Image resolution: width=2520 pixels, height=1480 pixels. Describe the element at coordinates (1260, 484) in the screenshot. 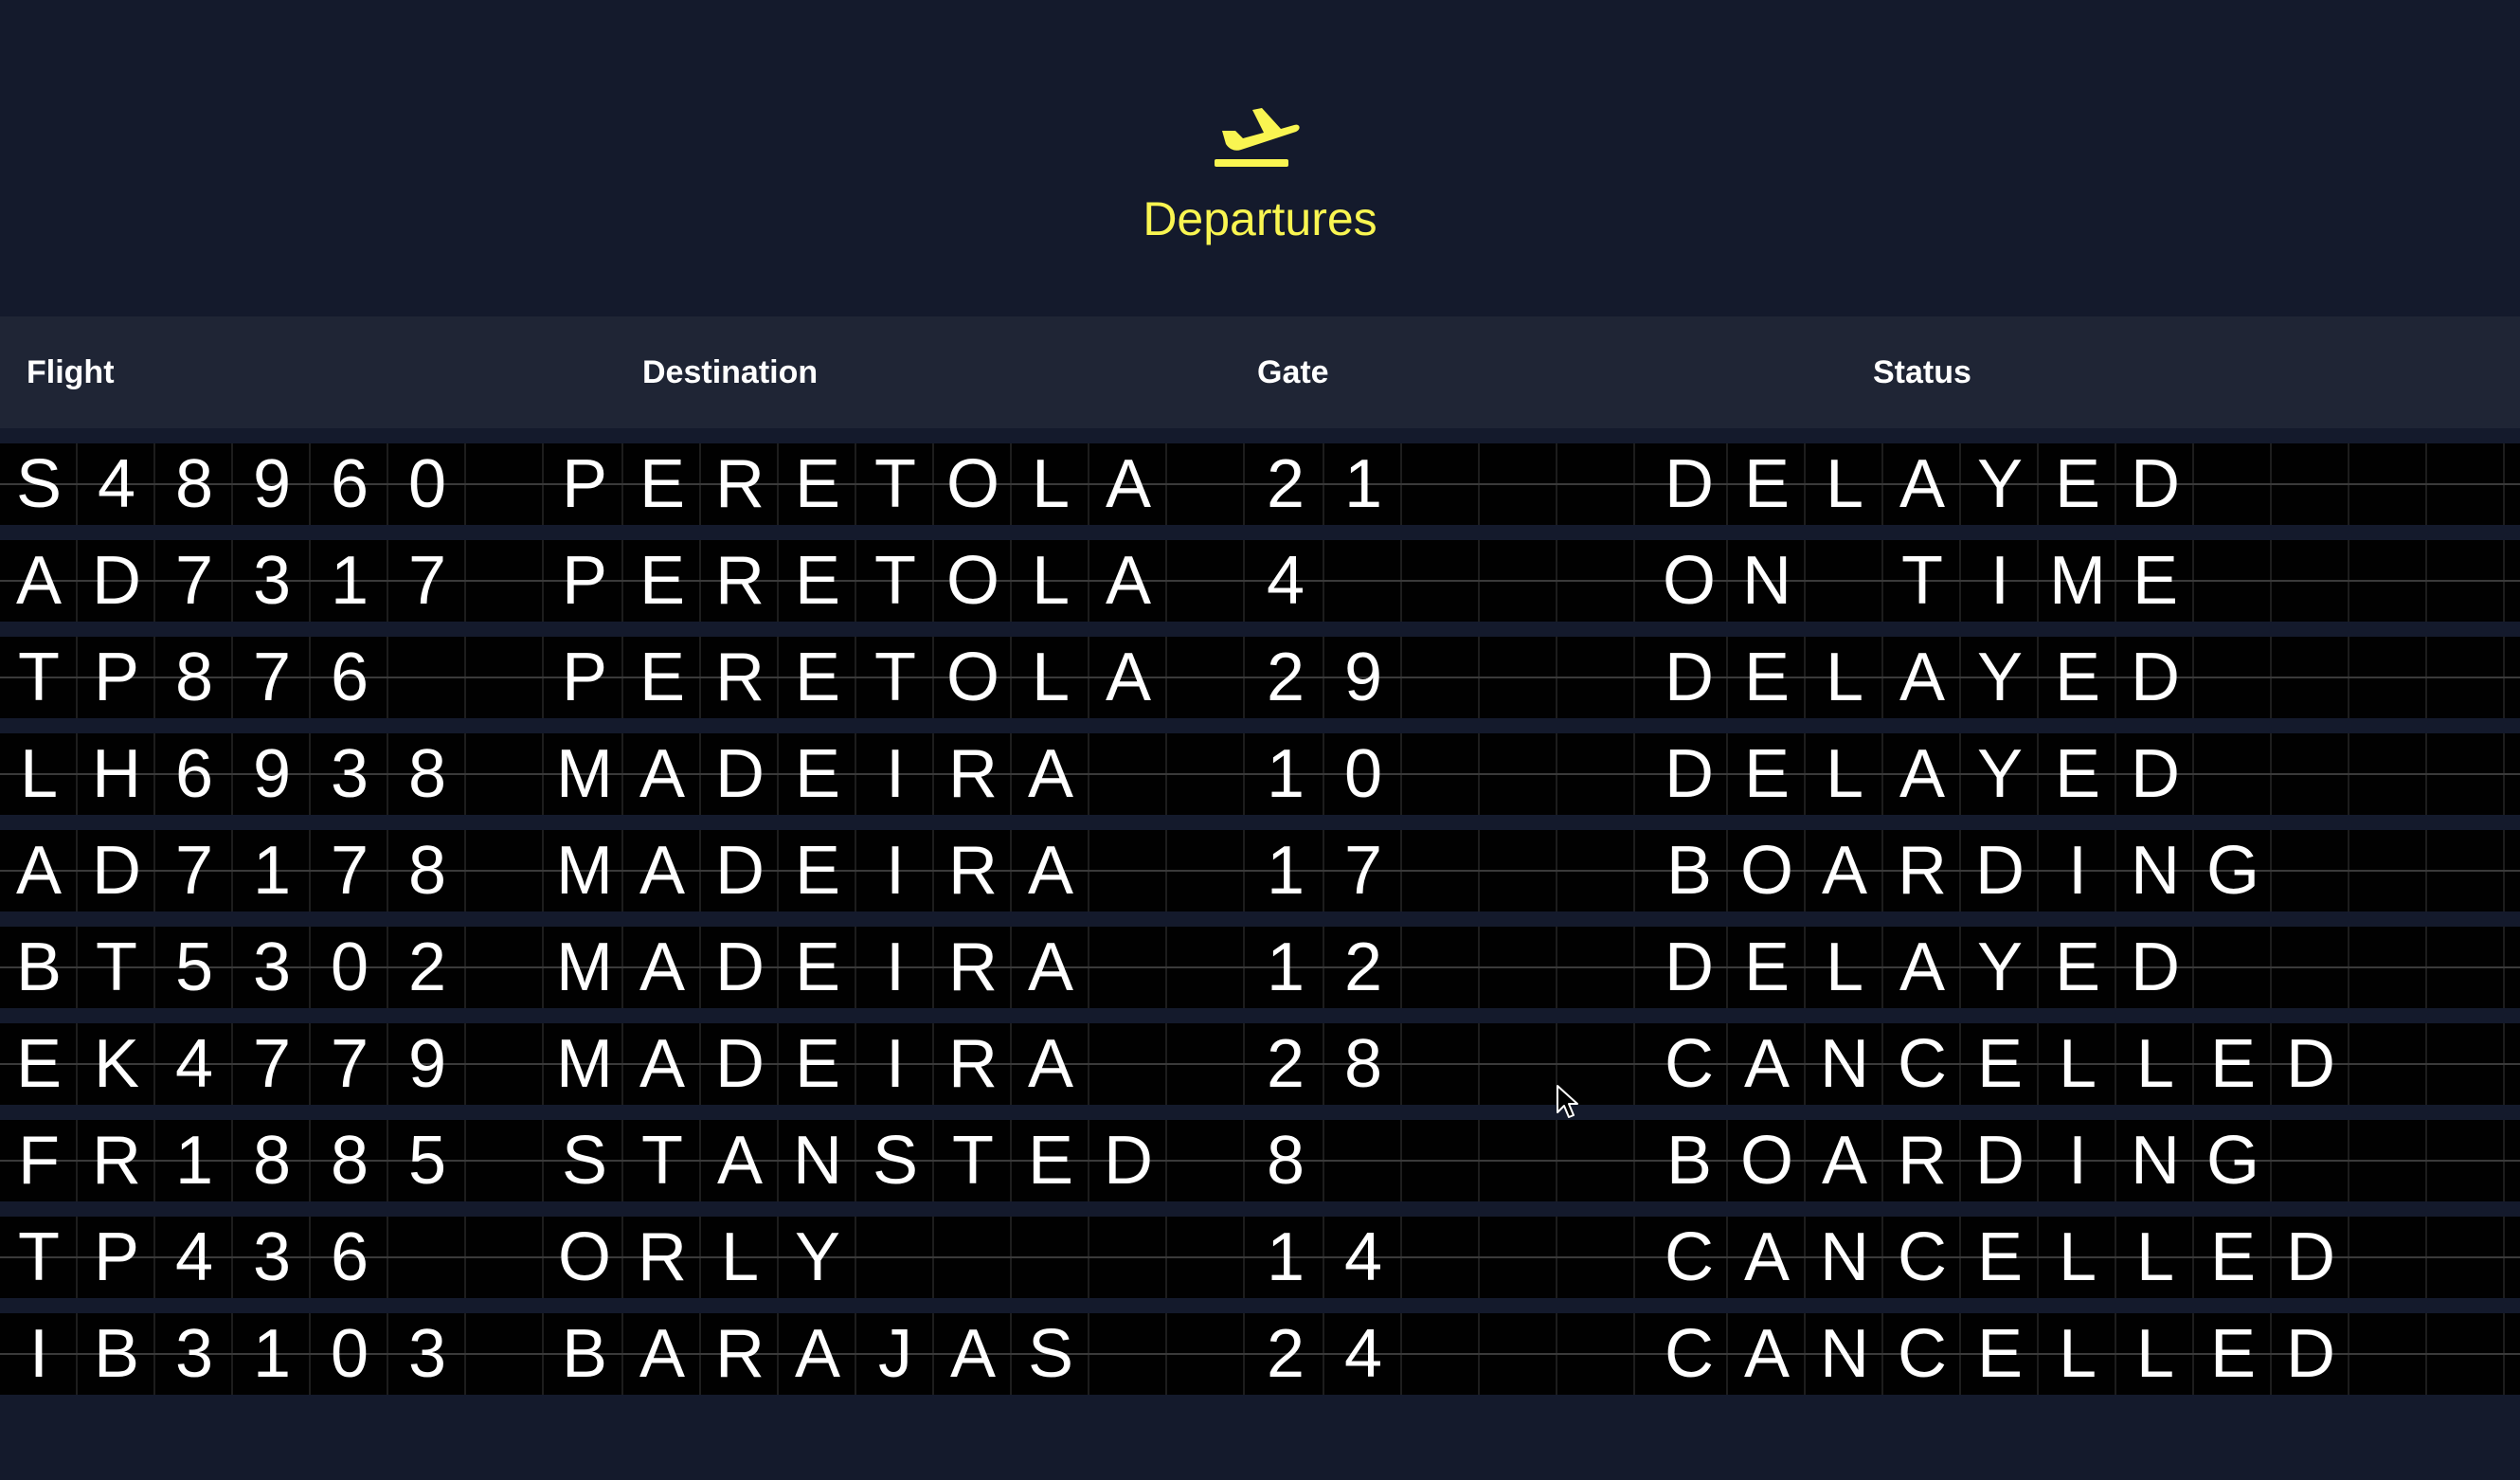

I see `flight-row: S48960PERETOLA21DELAYED` at that location.